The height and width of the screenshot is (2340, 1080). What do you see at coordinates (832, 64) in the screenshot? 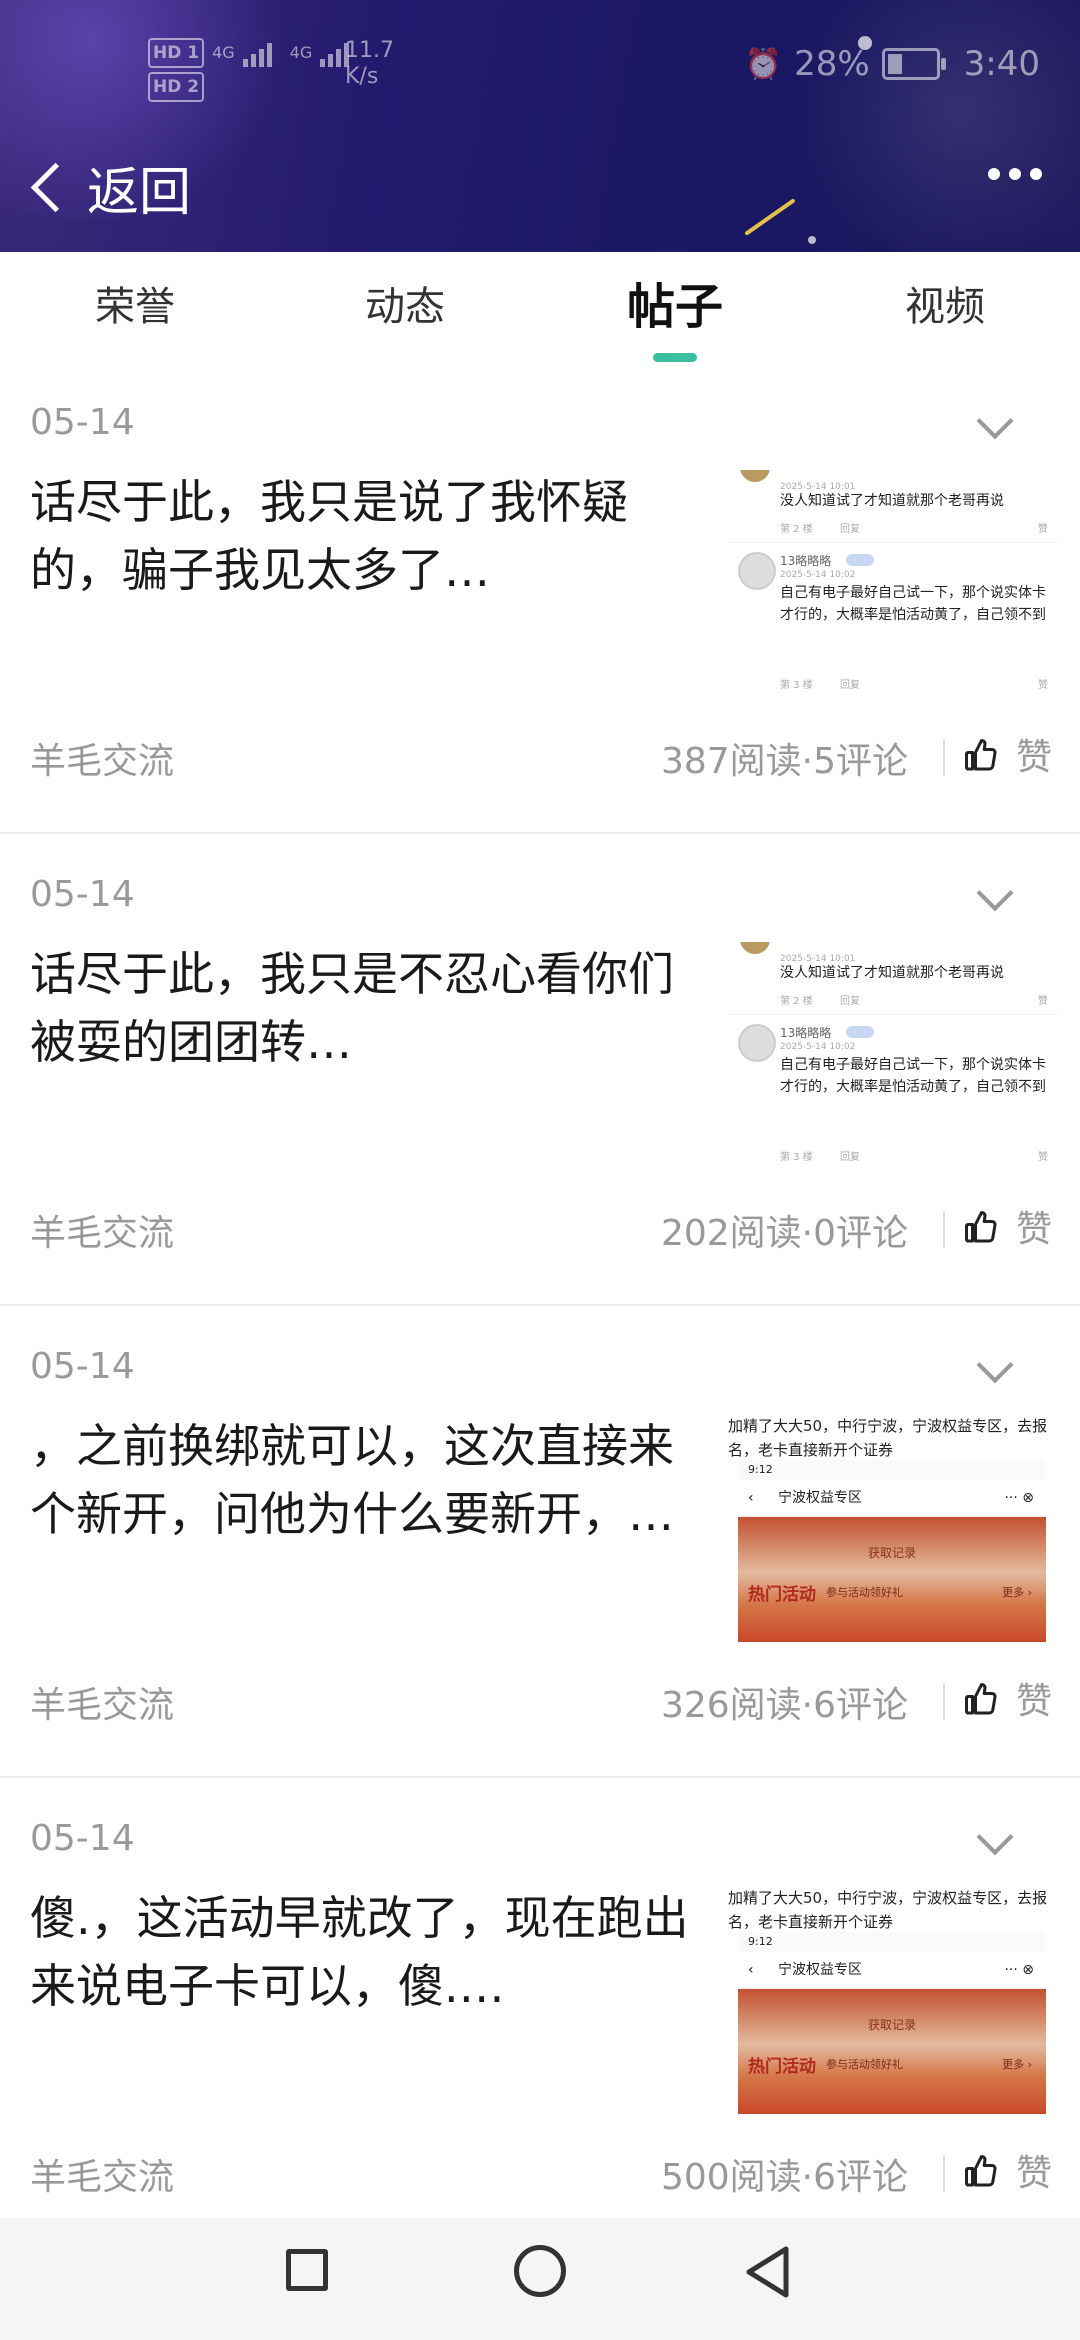
I see `battery-percent: 28%` at bounding box center [832, 64].